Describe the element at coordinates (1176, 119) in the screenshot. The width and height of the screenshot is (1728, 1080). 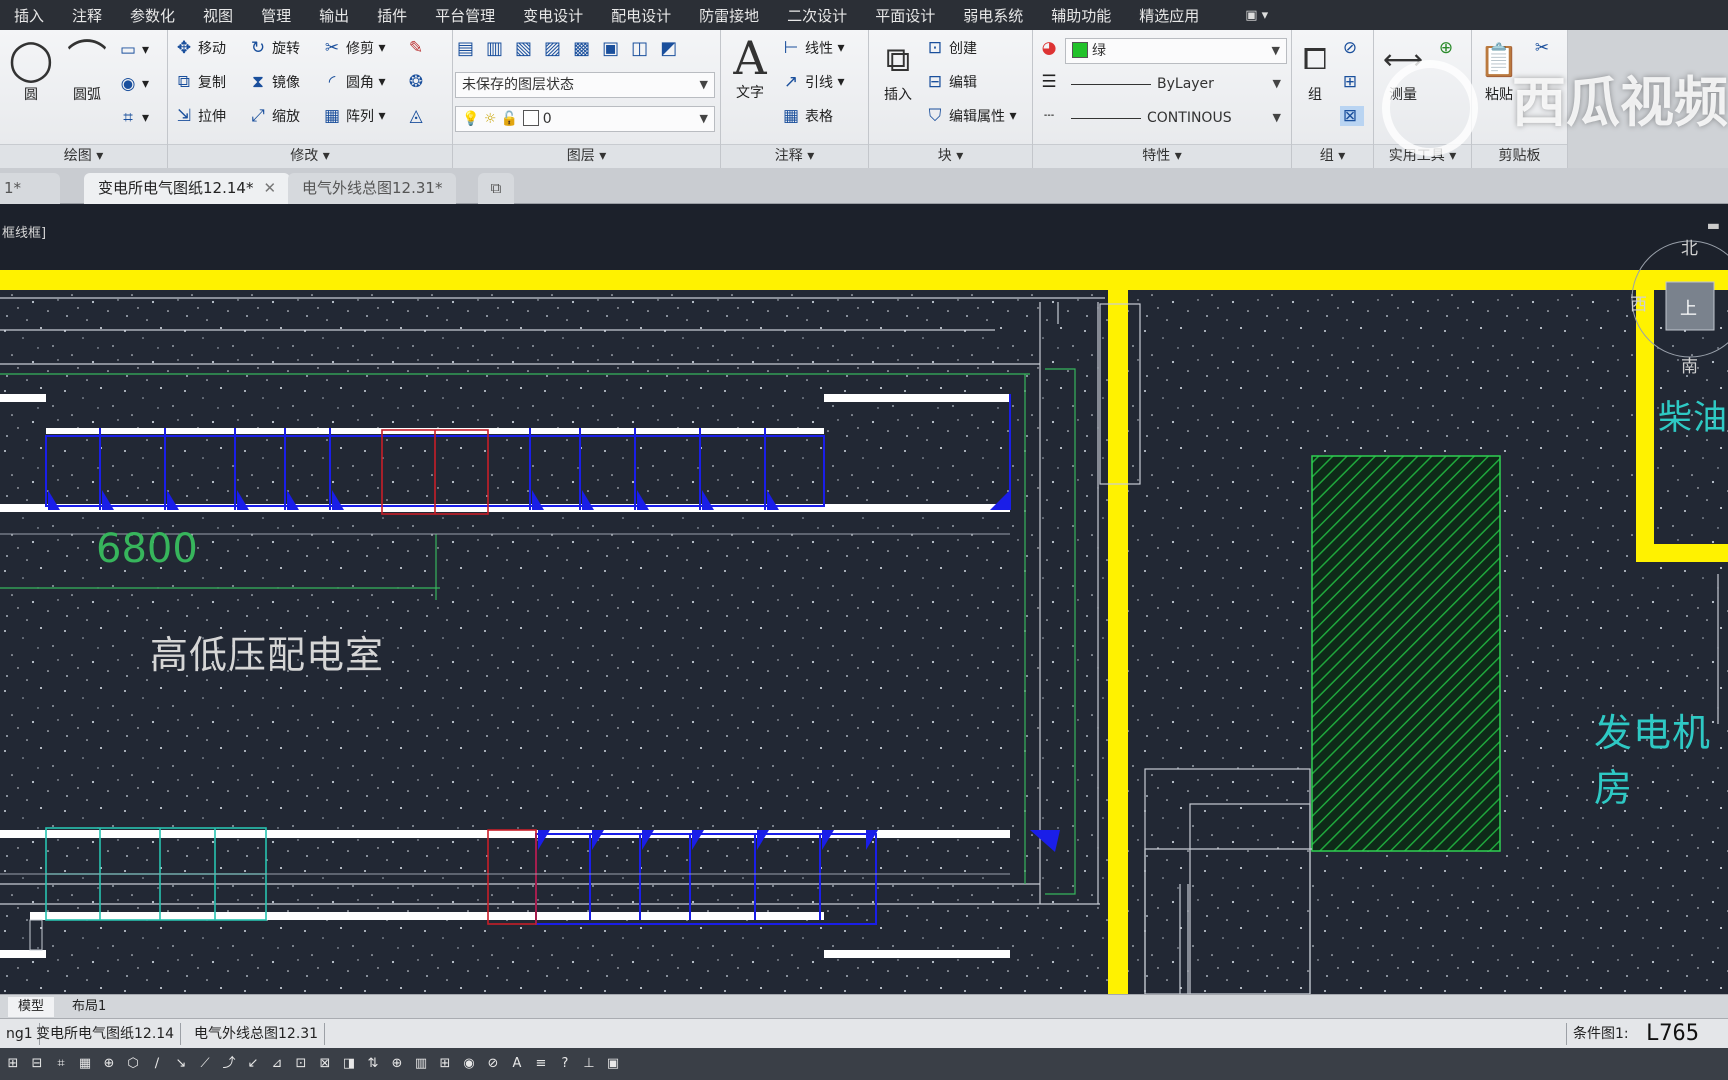
I see `linetype-dropdown: CONTINOUS ▼` at that location.